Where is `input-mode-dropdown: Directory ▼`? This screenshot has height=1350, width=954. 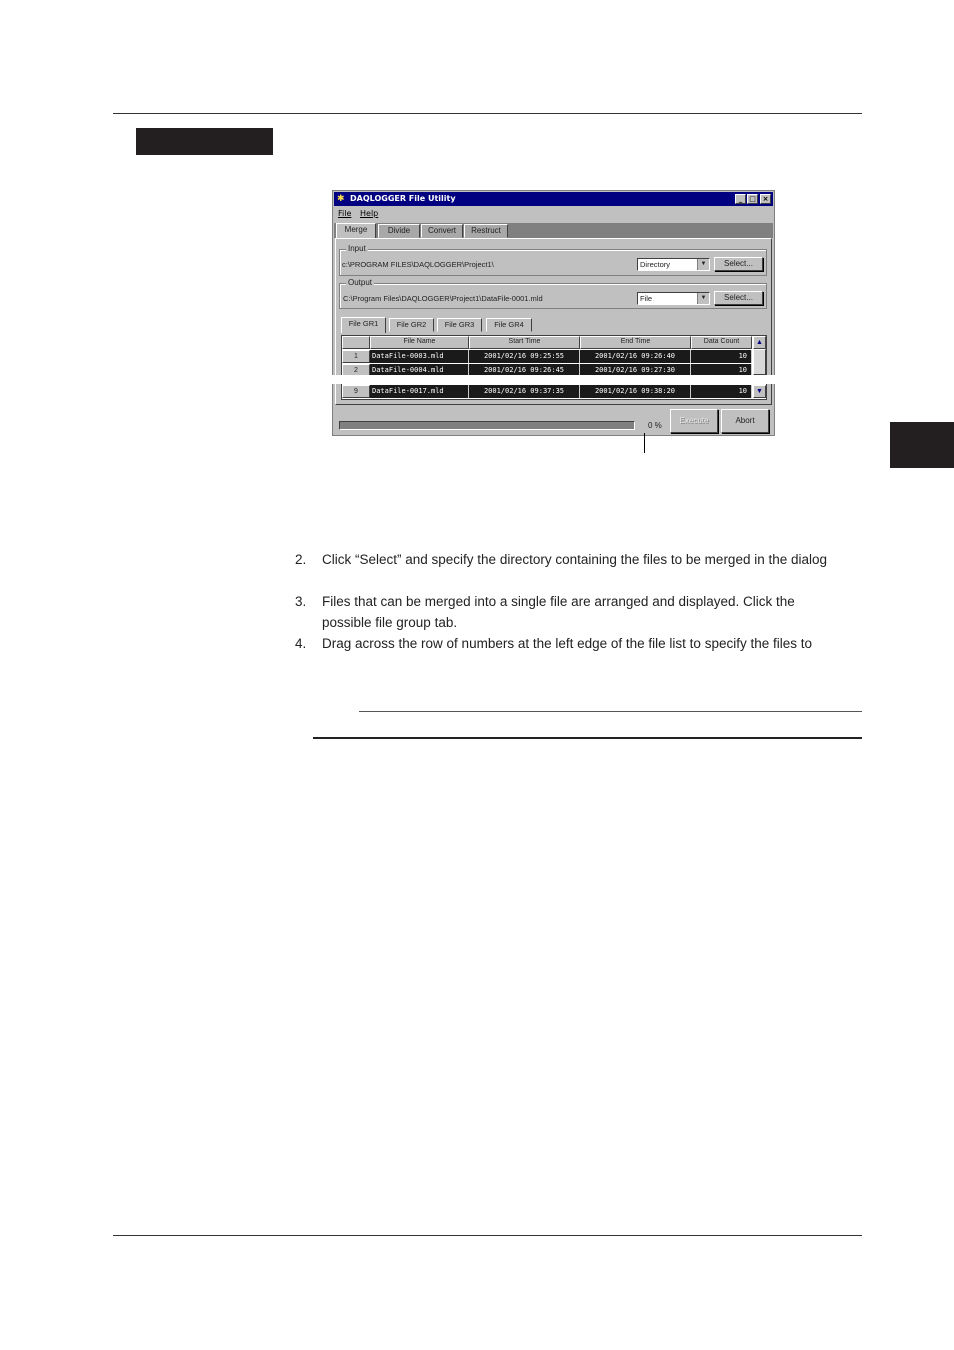
input-mode-dropdown: Directory ▼ is located at coordinates (673, 264).